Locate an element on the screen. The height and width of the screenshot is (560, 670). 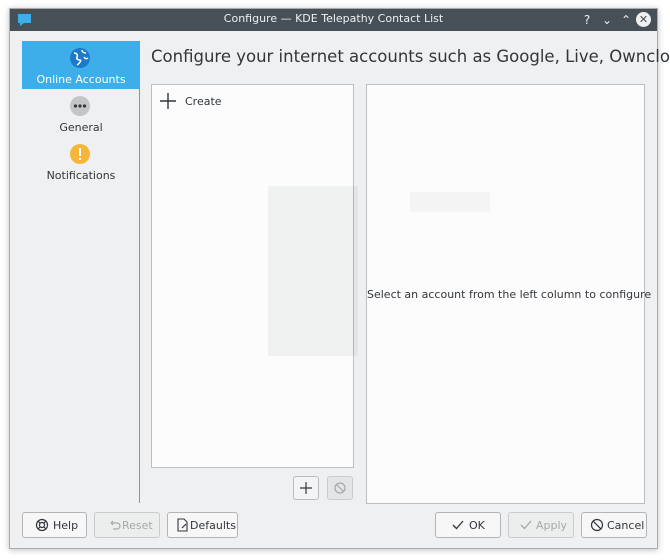
help-button: Help is located at coordinates (54, 525).